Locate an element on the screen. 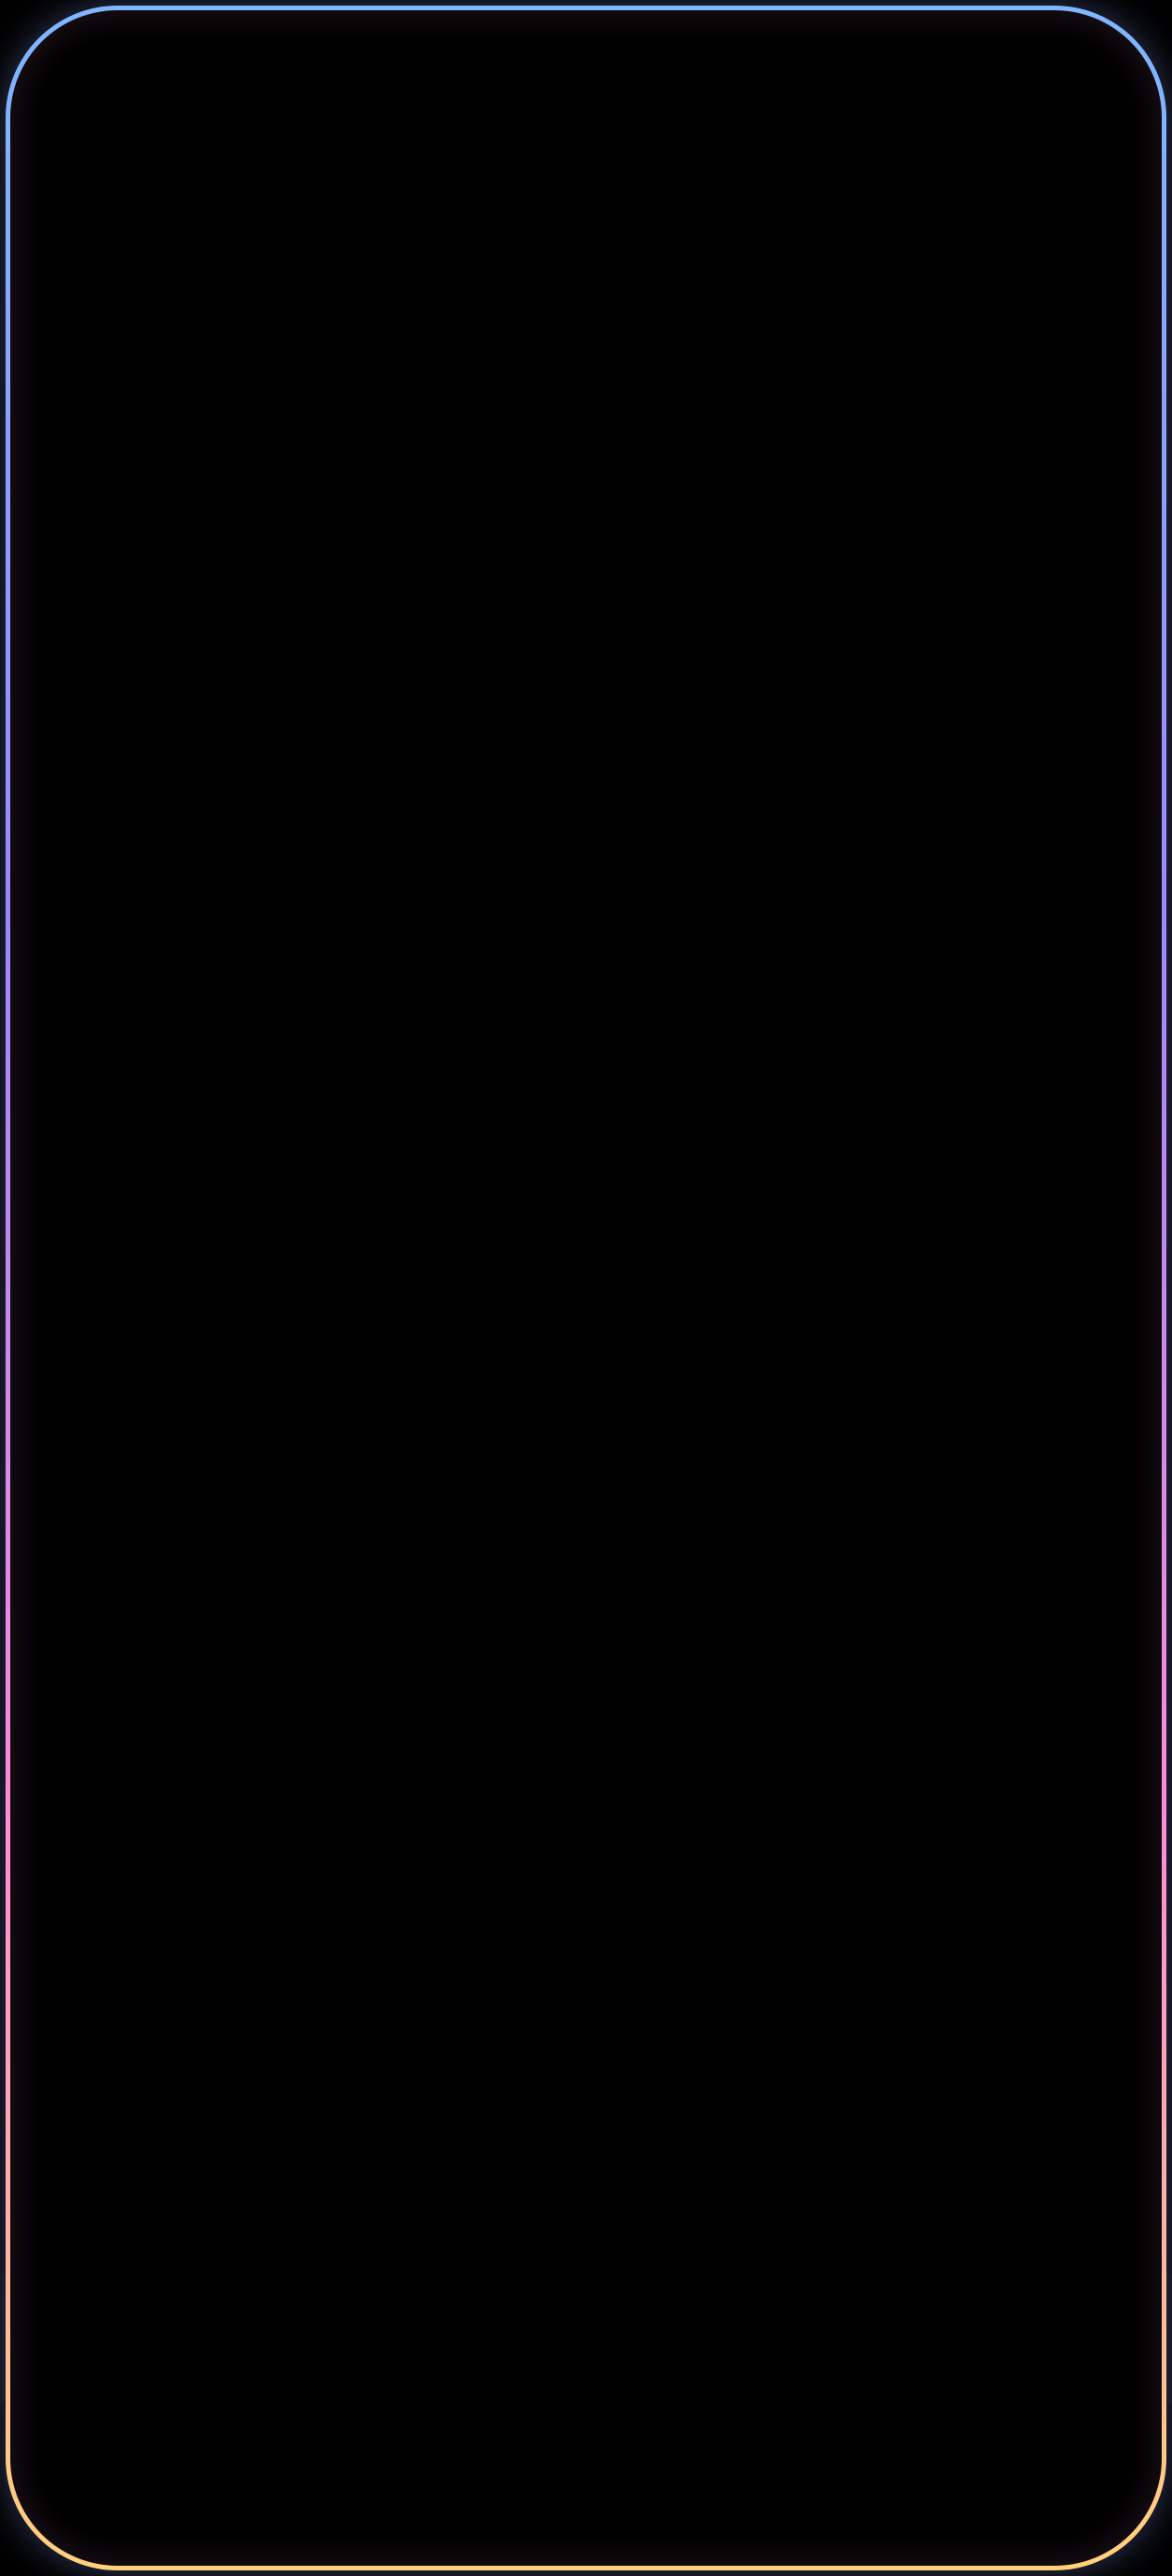 The width and height of the screenshot is (1172, 2576). assistant-avatar is located at coordinates (173, 235).